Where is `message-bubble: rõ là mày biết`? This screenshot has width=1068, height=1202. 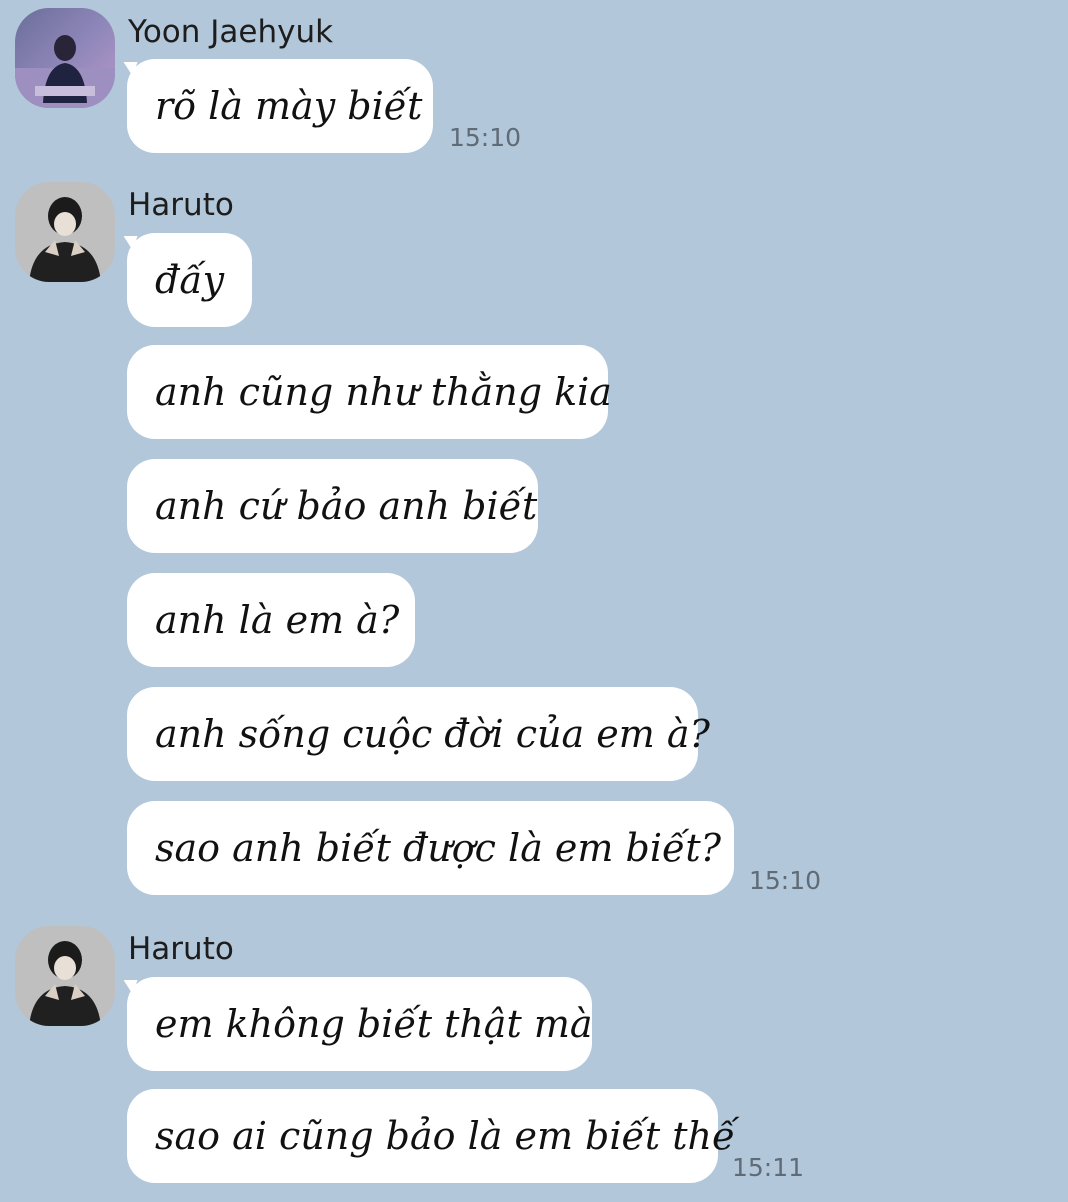
message-bubble: rõ là mày biết is located at coordinates (280, 106).